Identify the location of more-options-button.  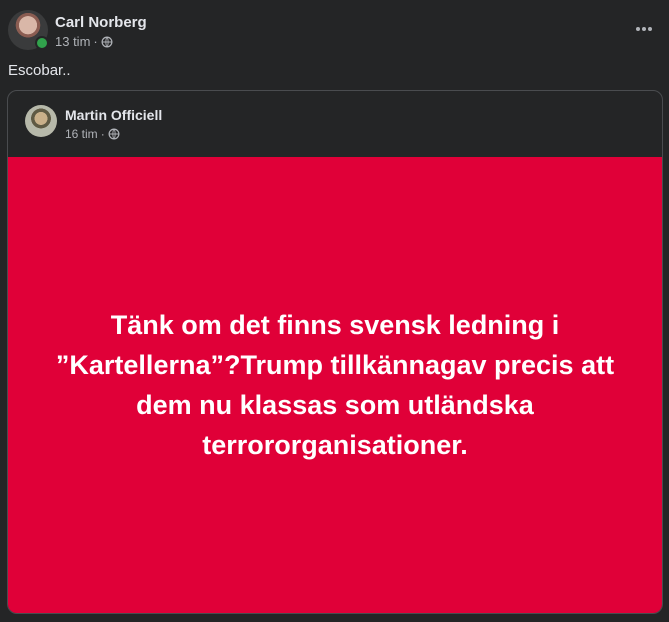
(644, 29).